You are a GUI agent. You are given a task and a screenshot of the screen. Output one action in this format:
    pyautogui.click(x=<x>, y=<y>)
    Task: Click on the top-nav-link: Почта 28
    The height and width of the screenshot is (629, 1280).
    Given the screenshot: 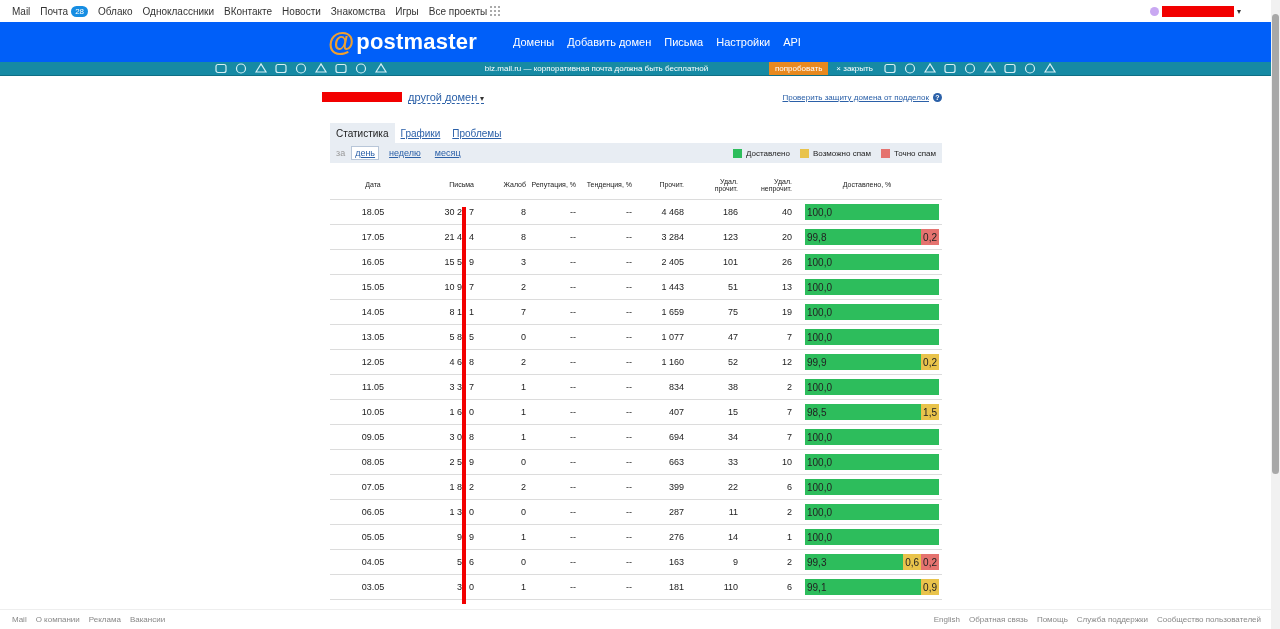 What is the action you would take?
    pyautogui.click(x=64, y=11)
    